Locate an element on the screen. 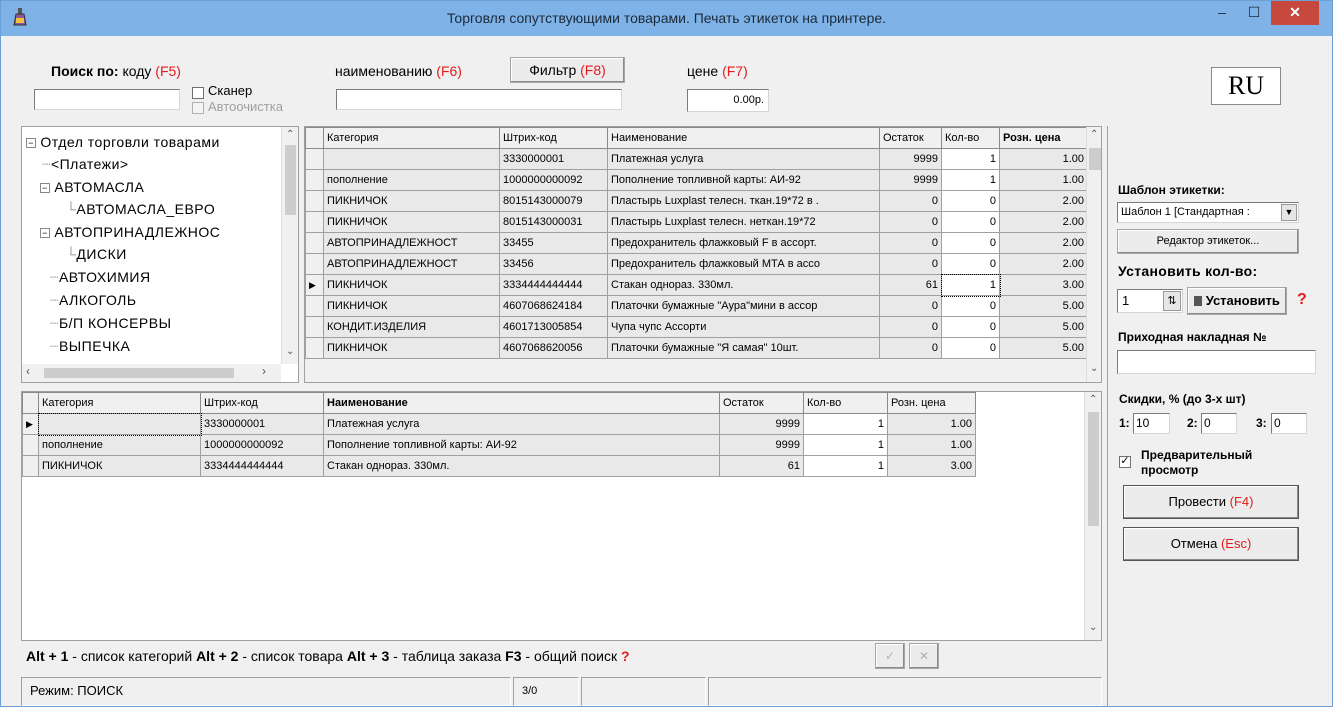 This screenshot has height=707, width=1333. scroll-left-icon: ‹ is located at coordinates (28, 371).